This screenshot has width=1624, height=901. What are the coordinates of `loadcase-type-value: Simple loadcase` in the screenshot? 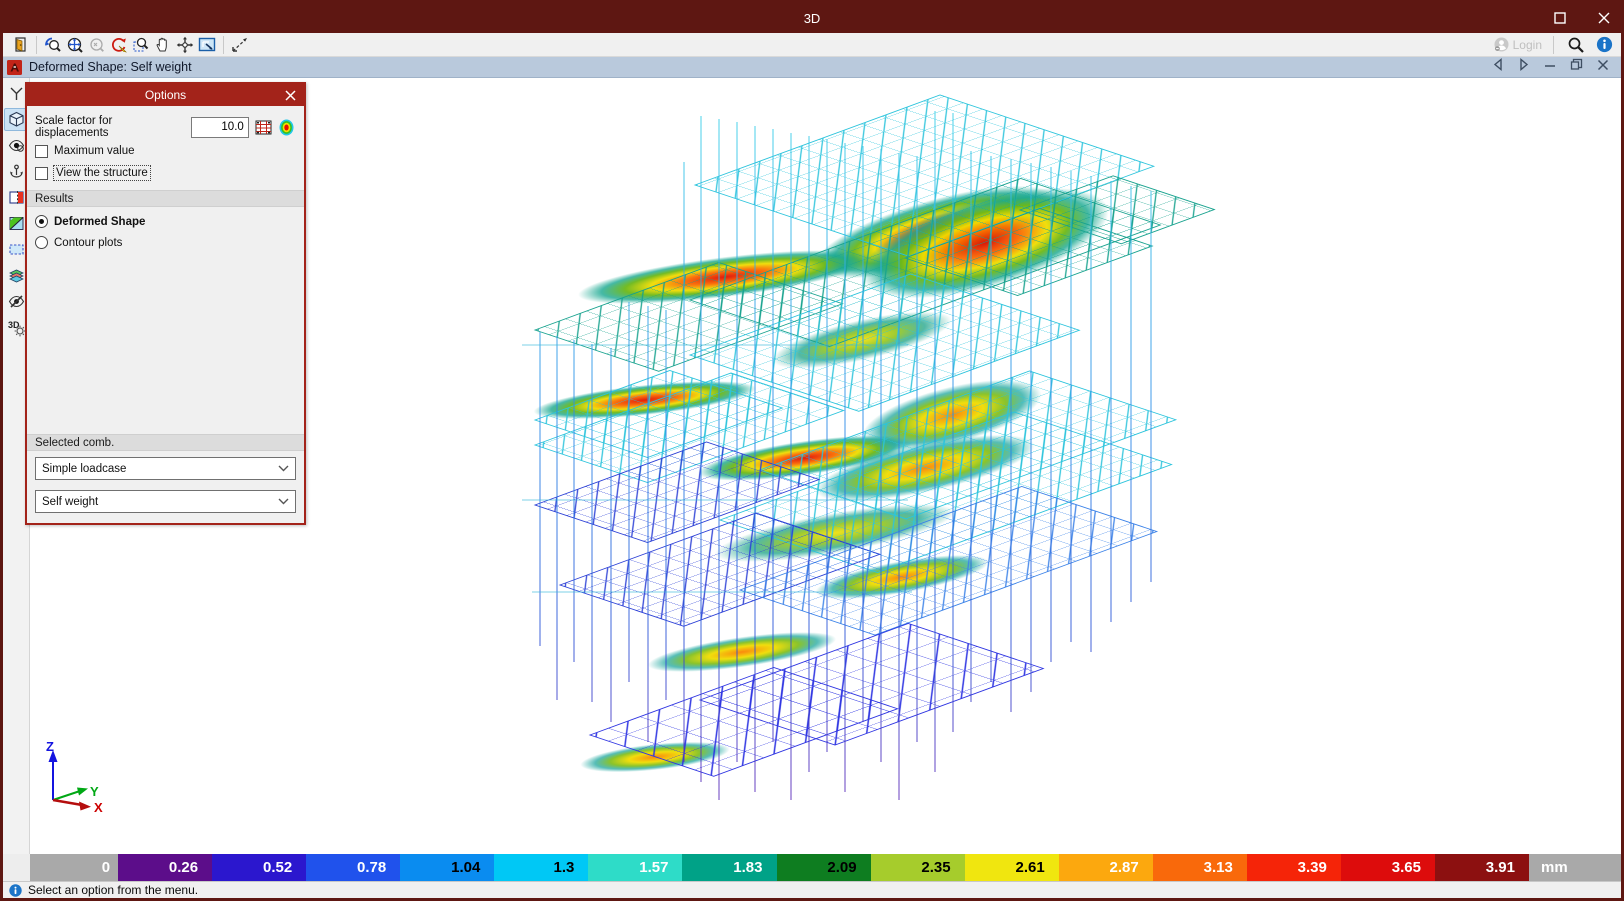 It's located at (84, 468).